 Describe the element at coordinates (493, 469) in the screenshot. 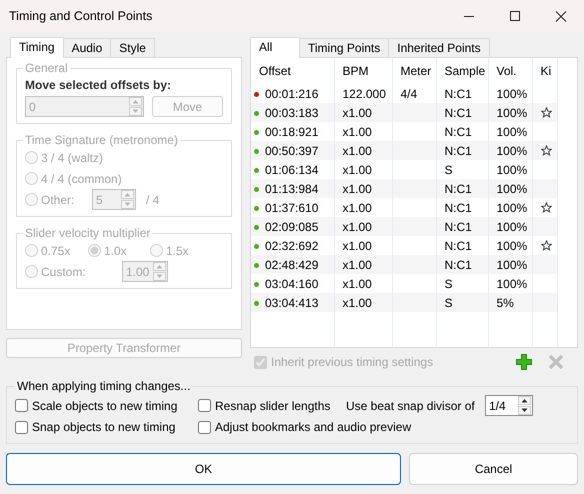

I see `cancel-button: Cancel` at that location.